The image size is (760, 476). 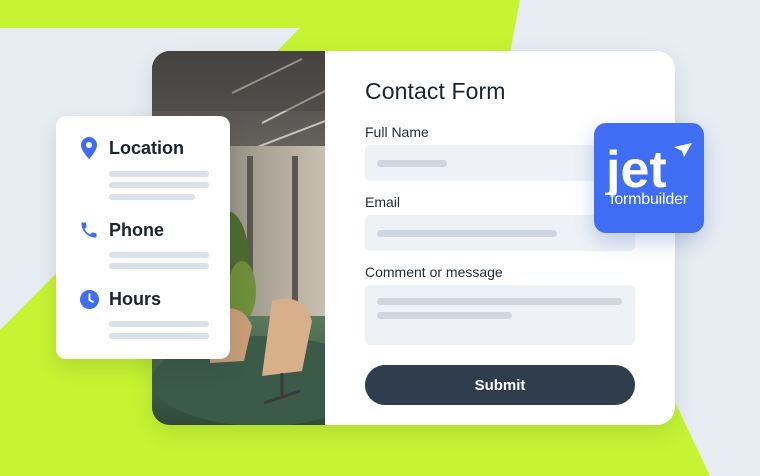 What do you see at coordinates (137, 229) in the screenshot?
I see `info-label-phone: Phone` at bounding box center [137, 229].